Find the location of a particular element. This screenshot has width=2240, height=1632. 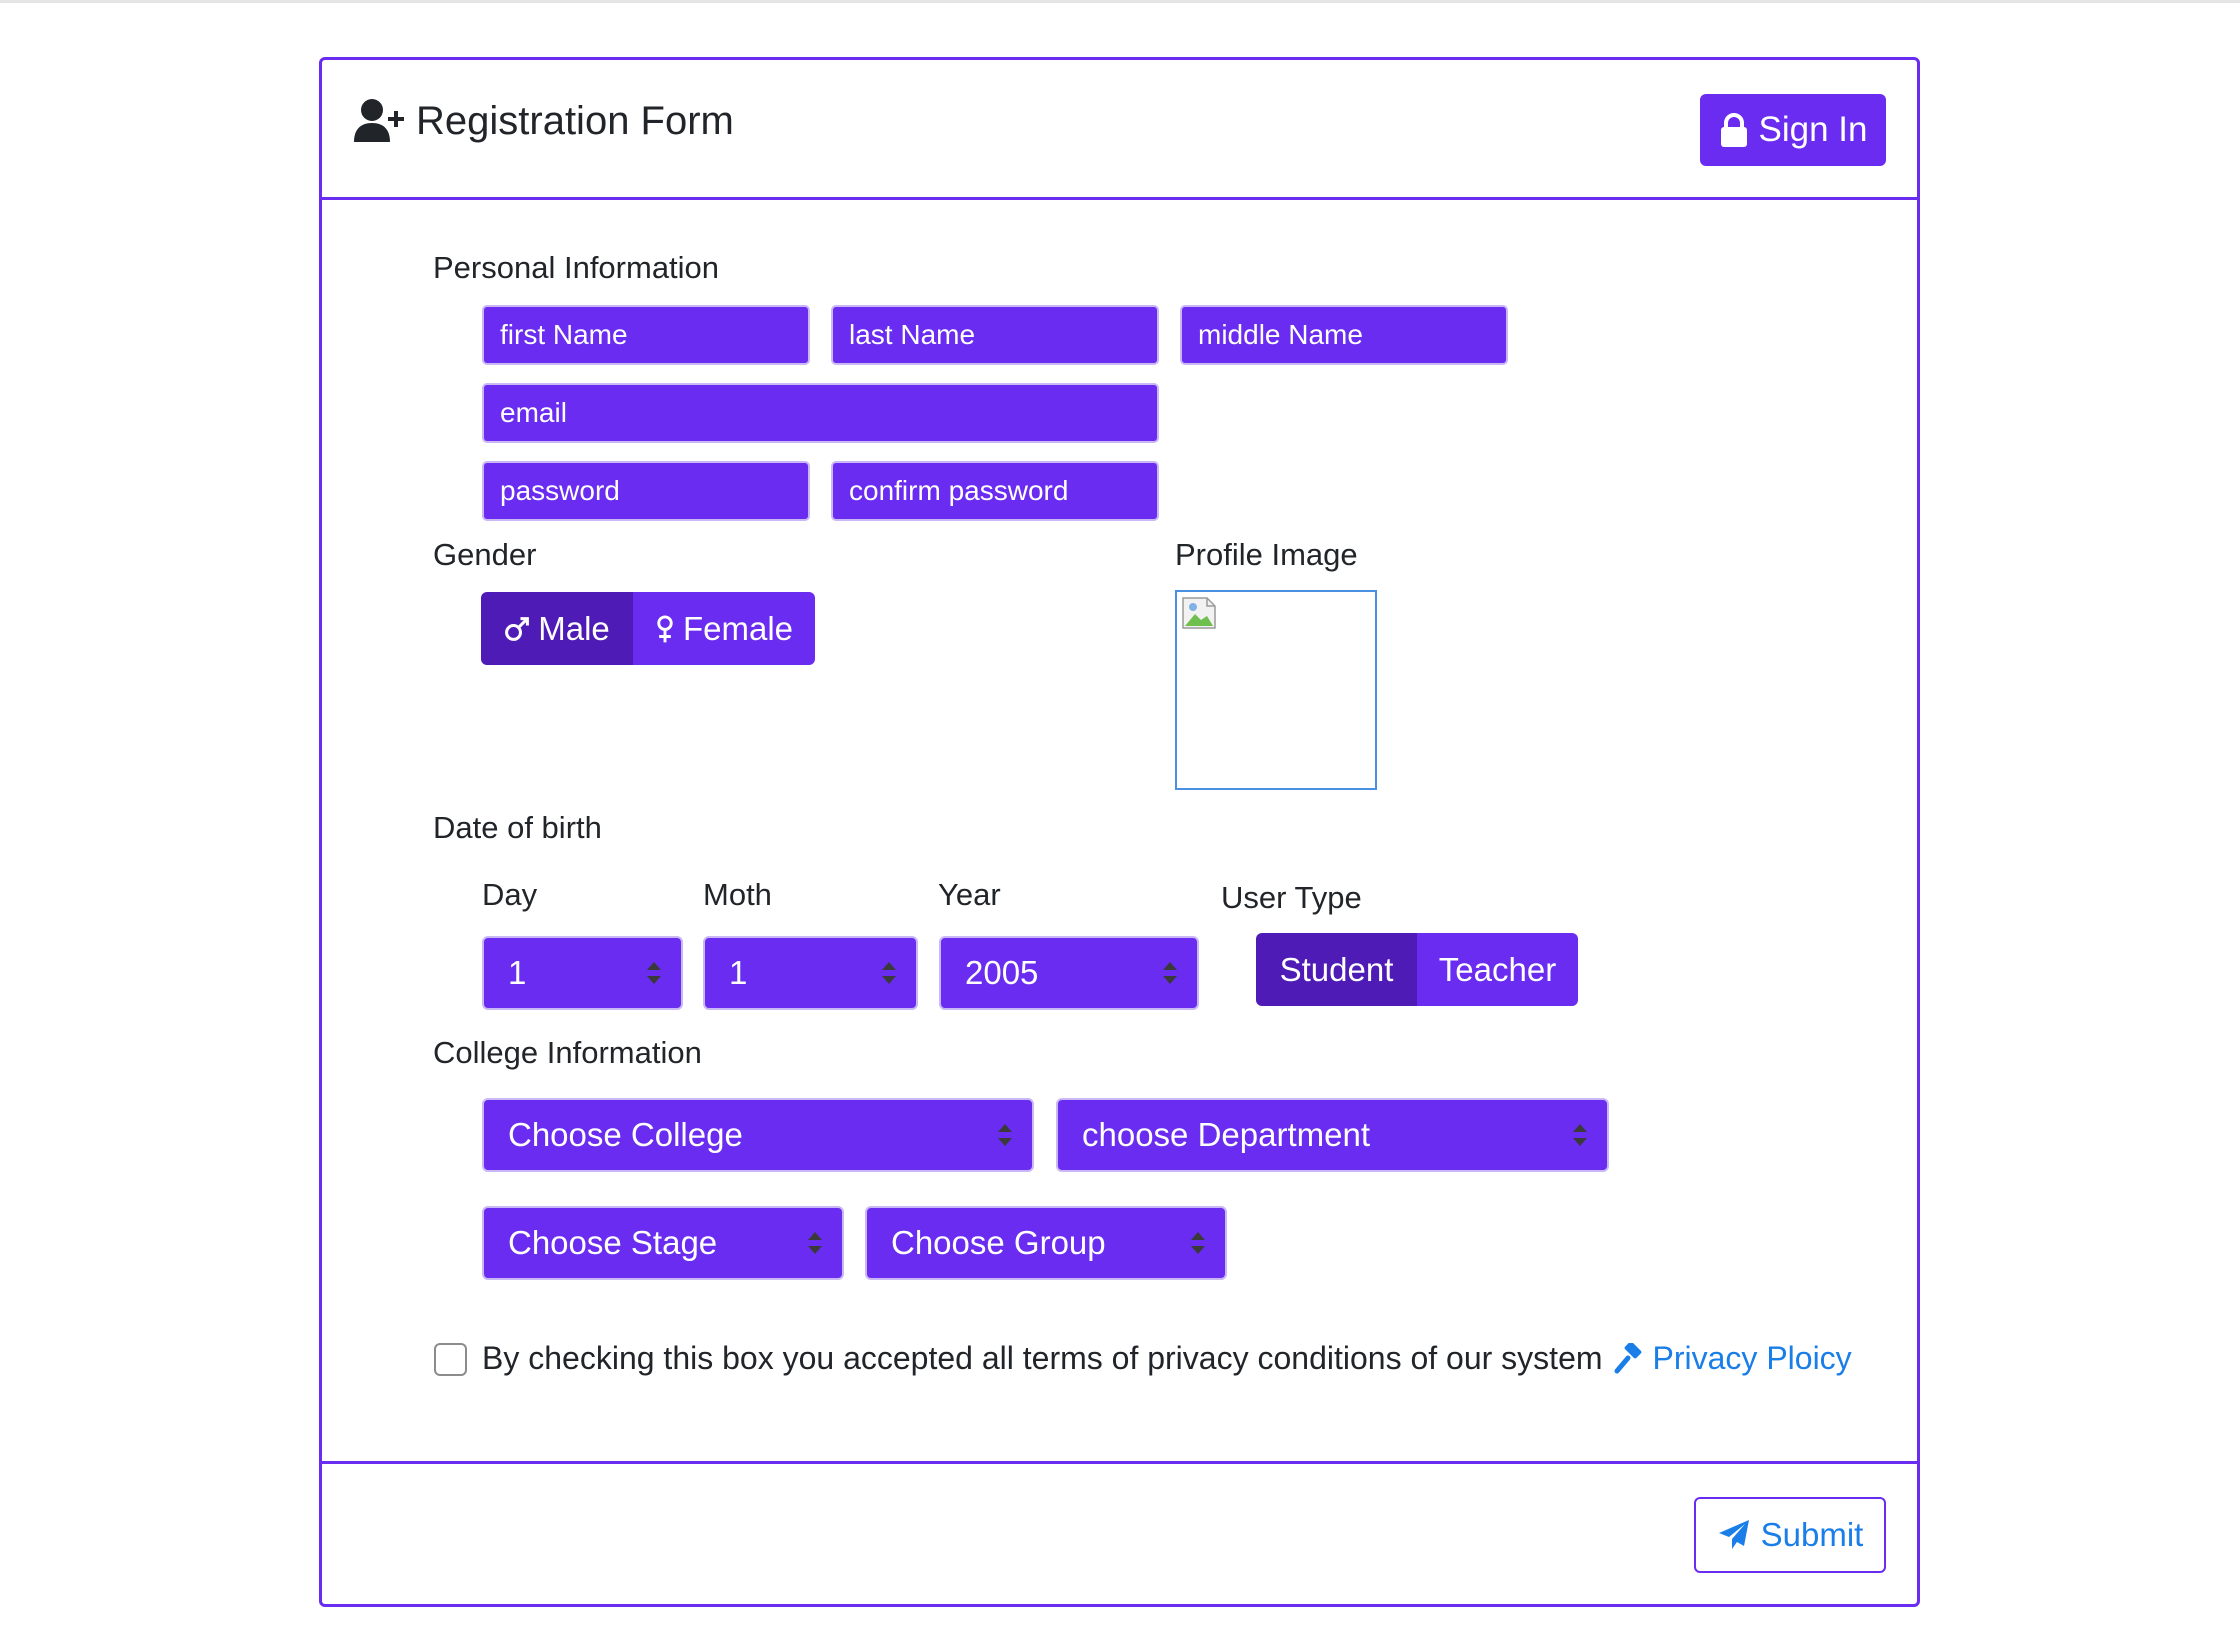

group-select: Choose Group is located at coordinates (1046, 1243).